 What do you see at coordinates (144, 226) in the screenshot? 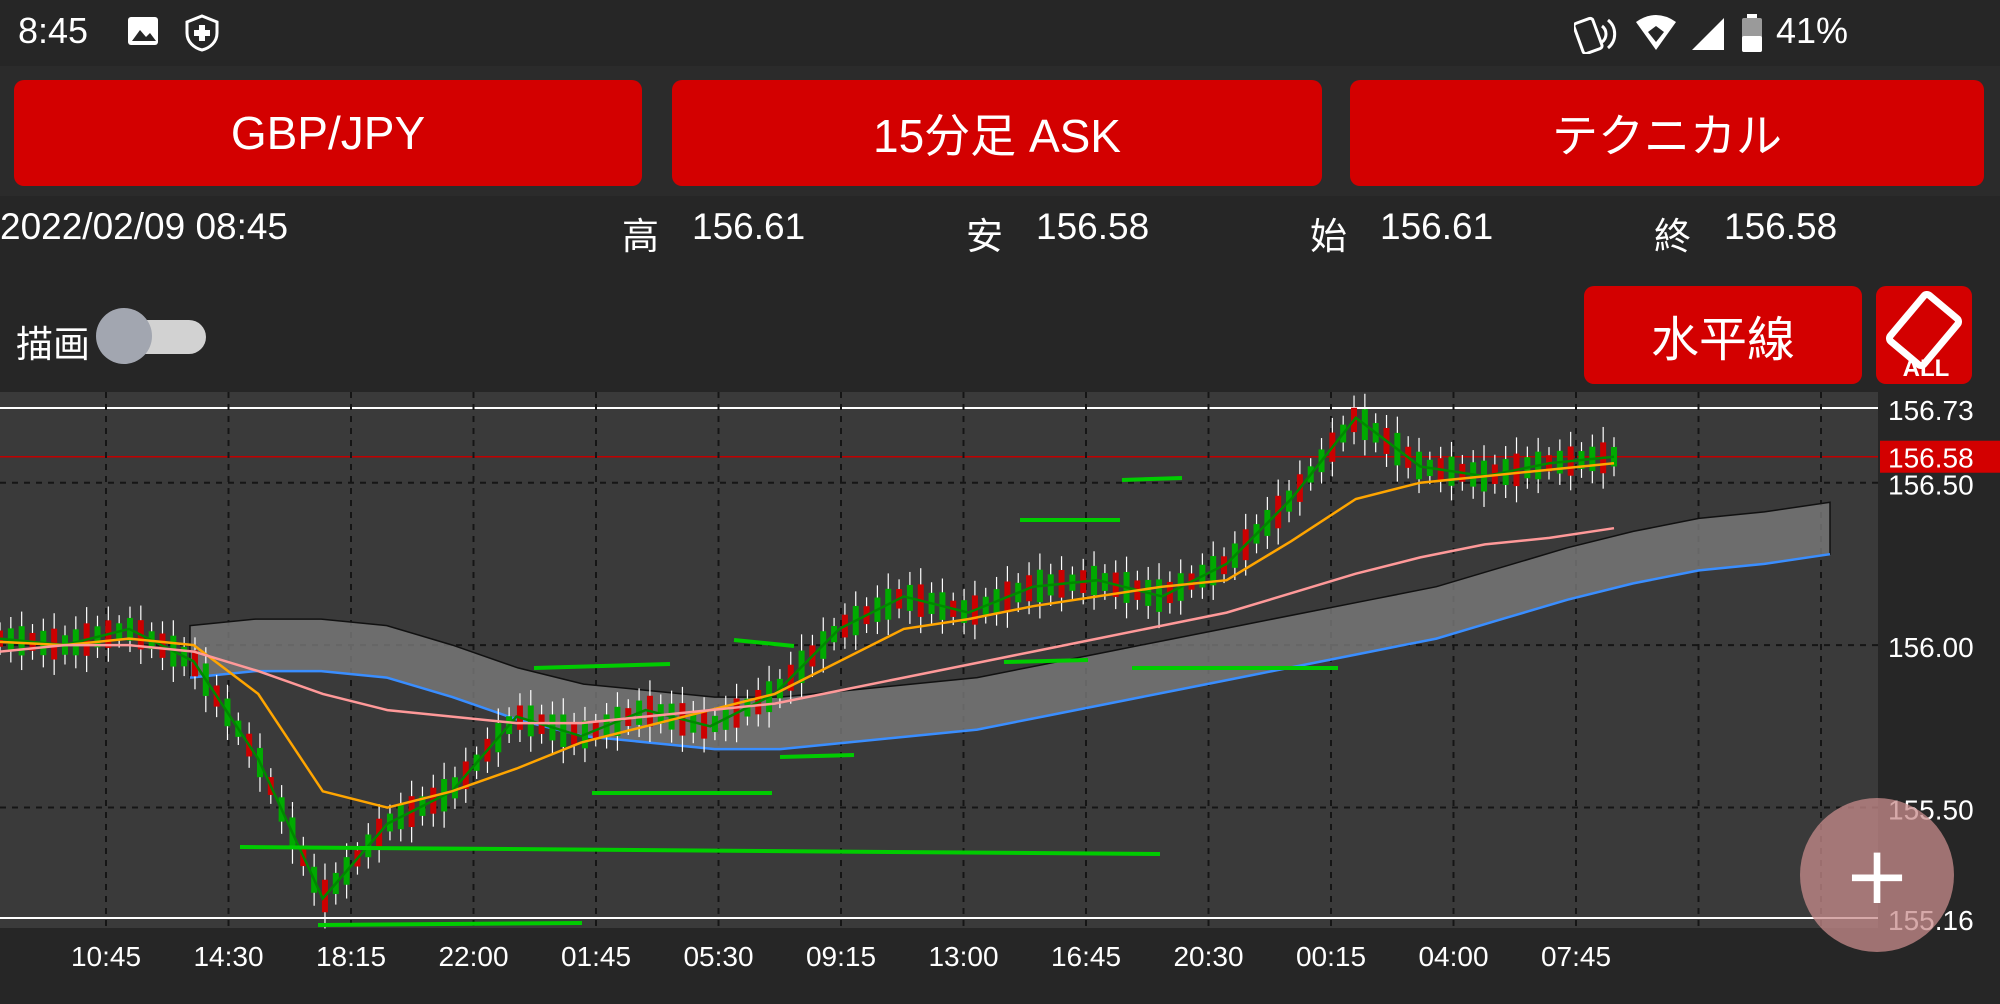
I see `bar-datetime: 2022/02/09 08:45` at bounding box center [144, 226].